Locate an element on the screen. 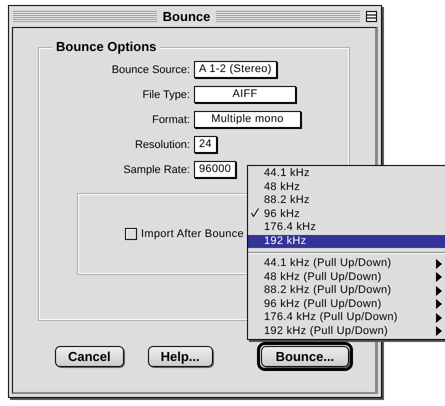 The width and height of the screenshot is (445, 406). field-label: Resolution: is located at coordinates (162, 144).